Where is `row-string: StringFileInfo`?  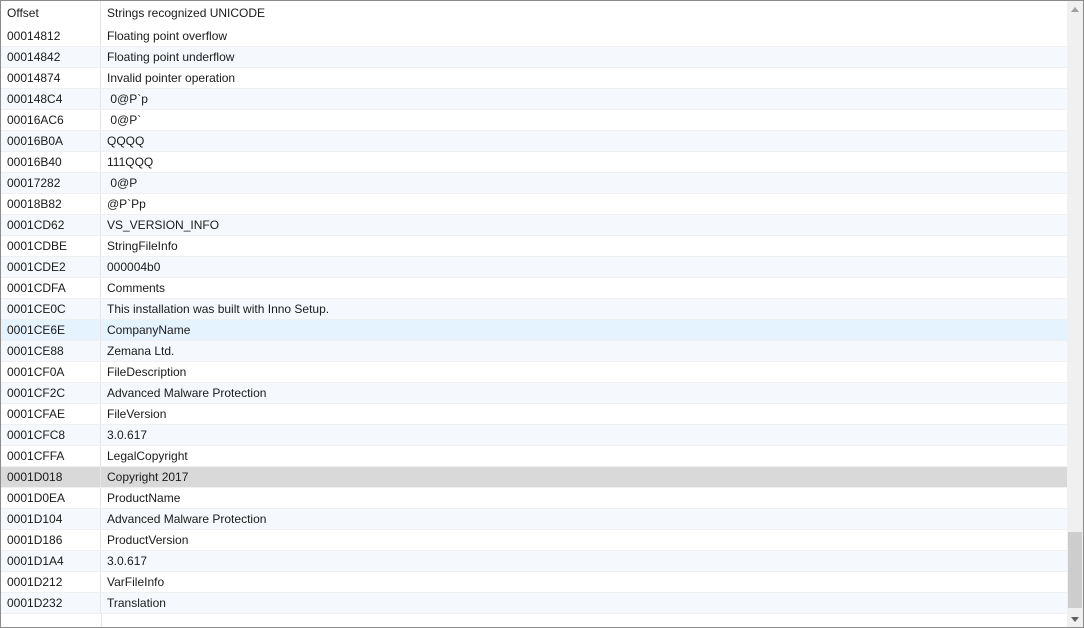
row-string: StringFileInfo is located at coordinates (142, 246).